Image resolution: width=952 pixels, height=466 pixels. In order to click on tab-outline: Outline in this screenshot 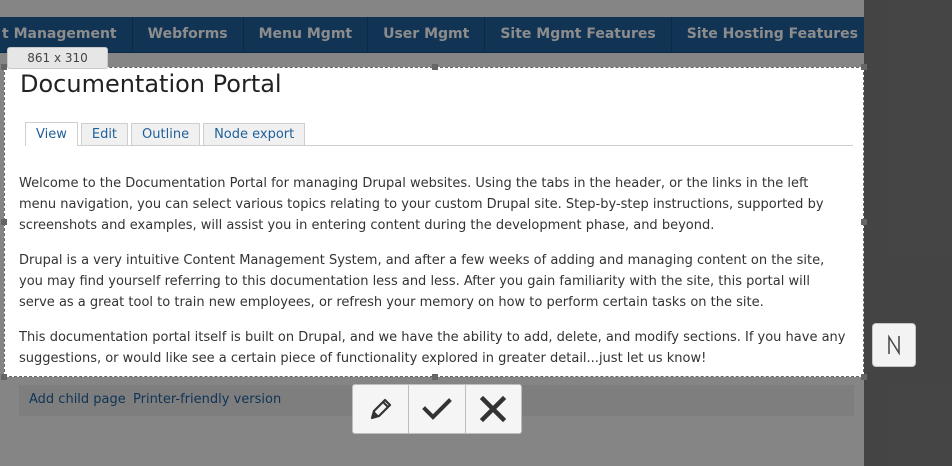, I will do `click(166, 134)`.